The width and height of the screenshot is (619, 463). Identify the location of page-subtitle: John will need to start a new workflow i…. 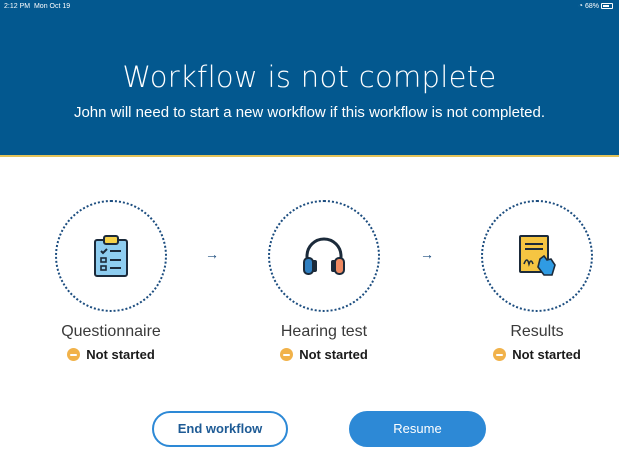
(309, 112).